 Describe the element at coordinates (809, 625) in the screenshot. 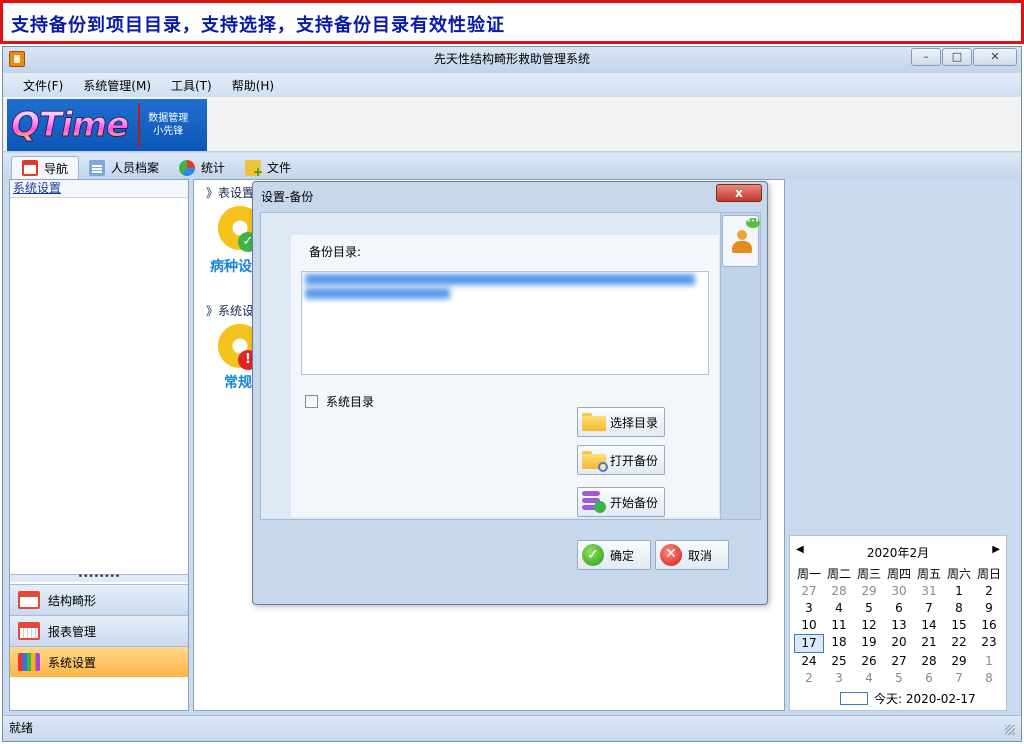

I see `calendar-day: 10` at that location.